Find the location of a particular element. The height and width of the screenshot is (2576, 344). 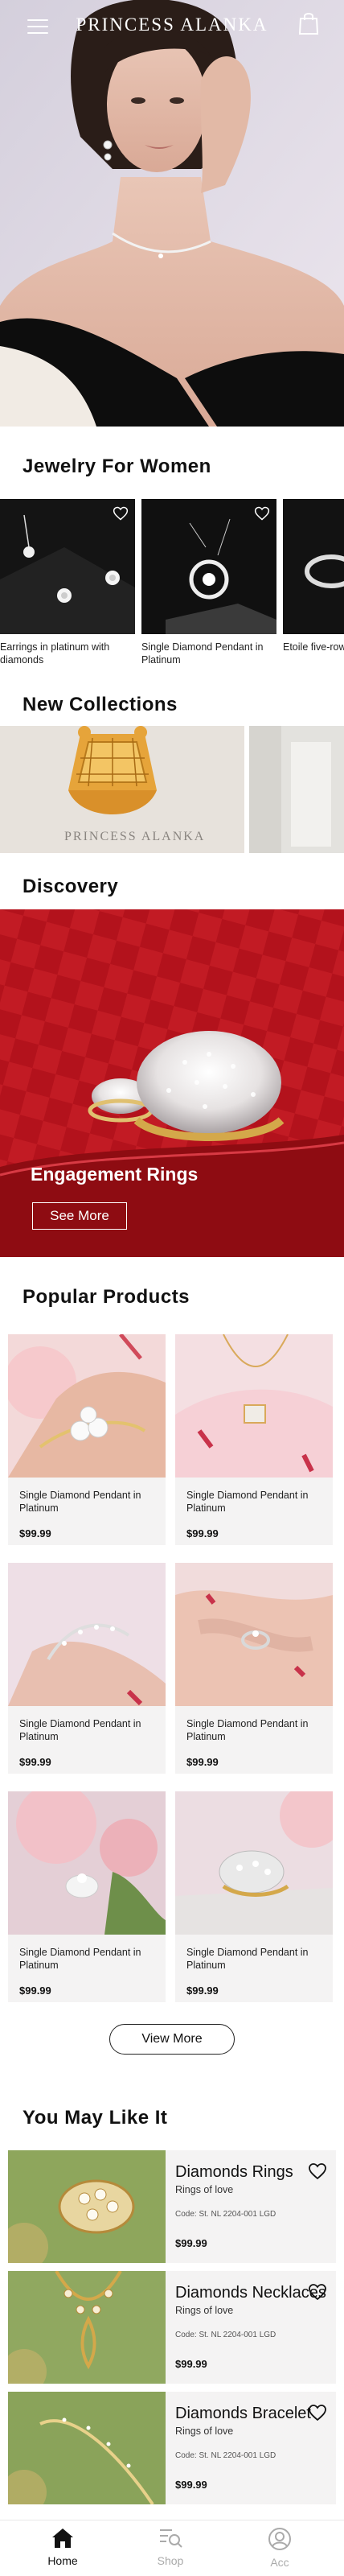

home-icon is located at coordinates (62, 2538).